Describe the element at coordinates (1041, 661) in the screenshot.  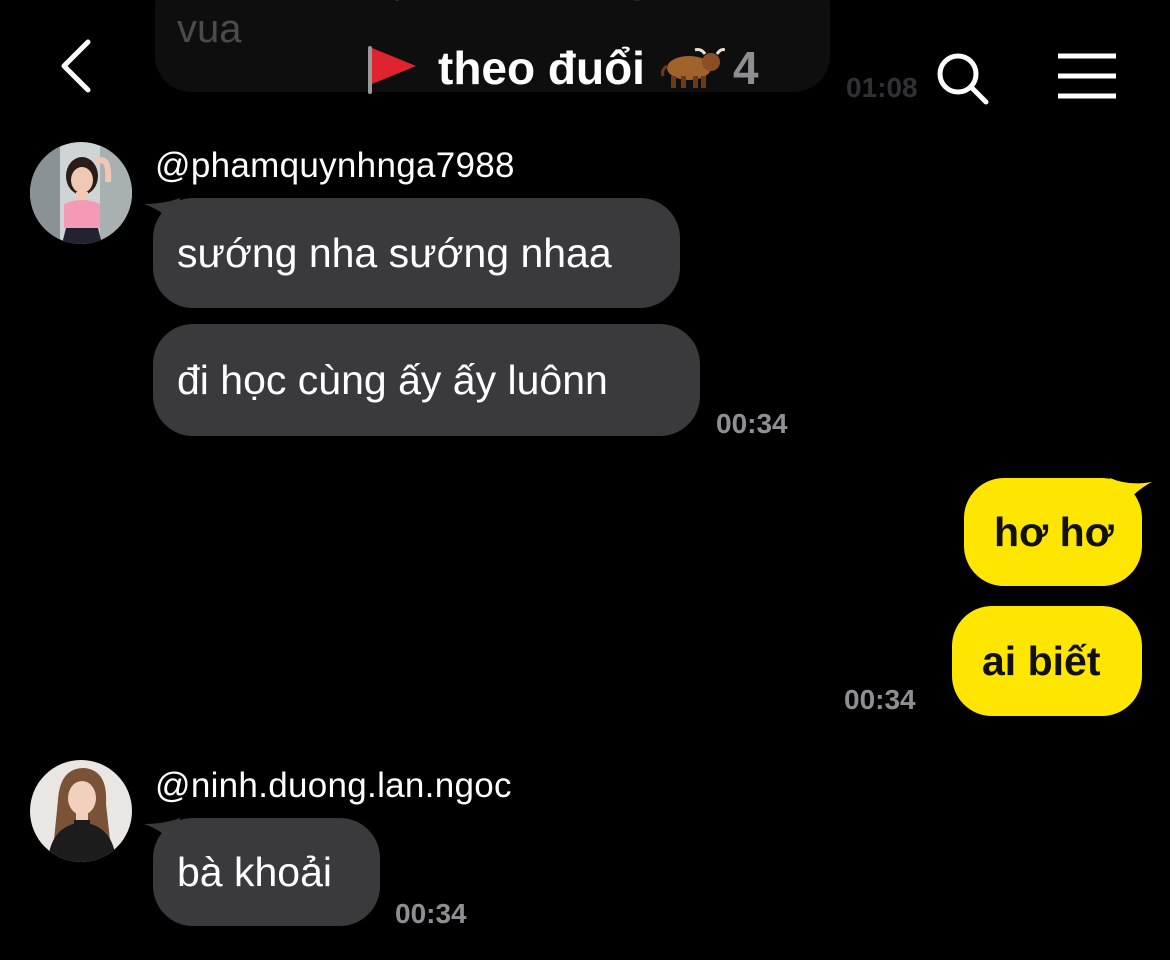
I see `message-text: ai biết` at that location.